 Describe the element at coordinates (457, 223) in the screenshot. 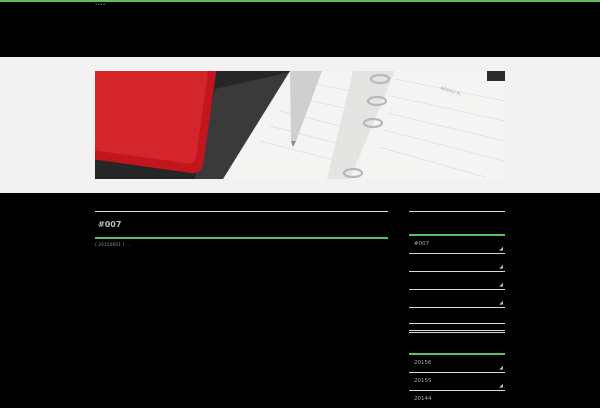

I see `sidebar-recent-heading` at that location.